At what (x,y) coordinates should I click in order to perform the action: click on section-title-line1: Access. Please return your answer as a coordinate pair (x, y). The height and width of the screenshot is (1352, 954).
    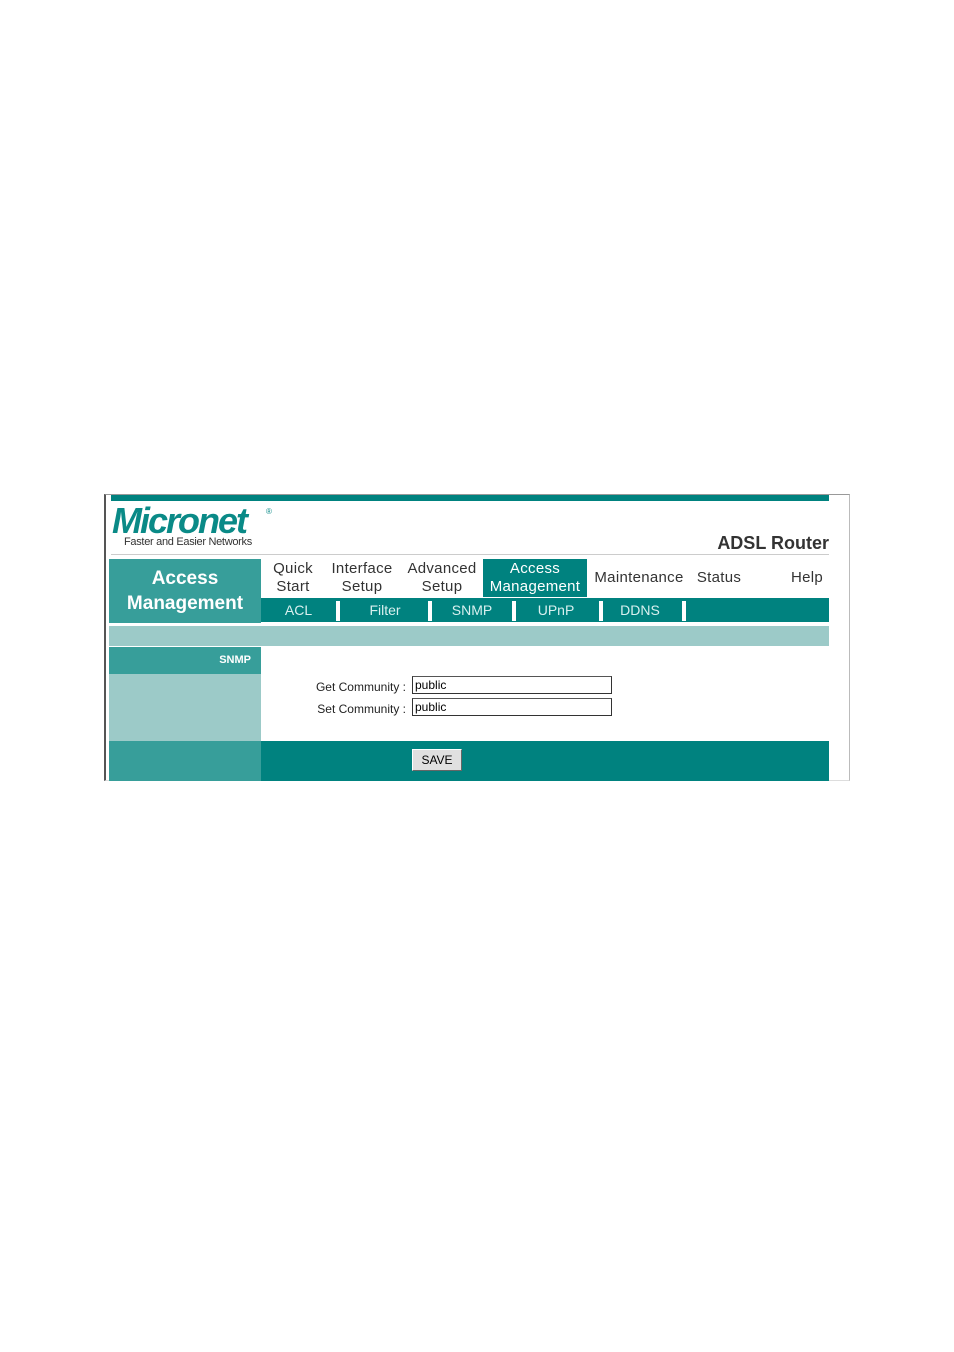
    Looking at the image, I should click on (185, 578).